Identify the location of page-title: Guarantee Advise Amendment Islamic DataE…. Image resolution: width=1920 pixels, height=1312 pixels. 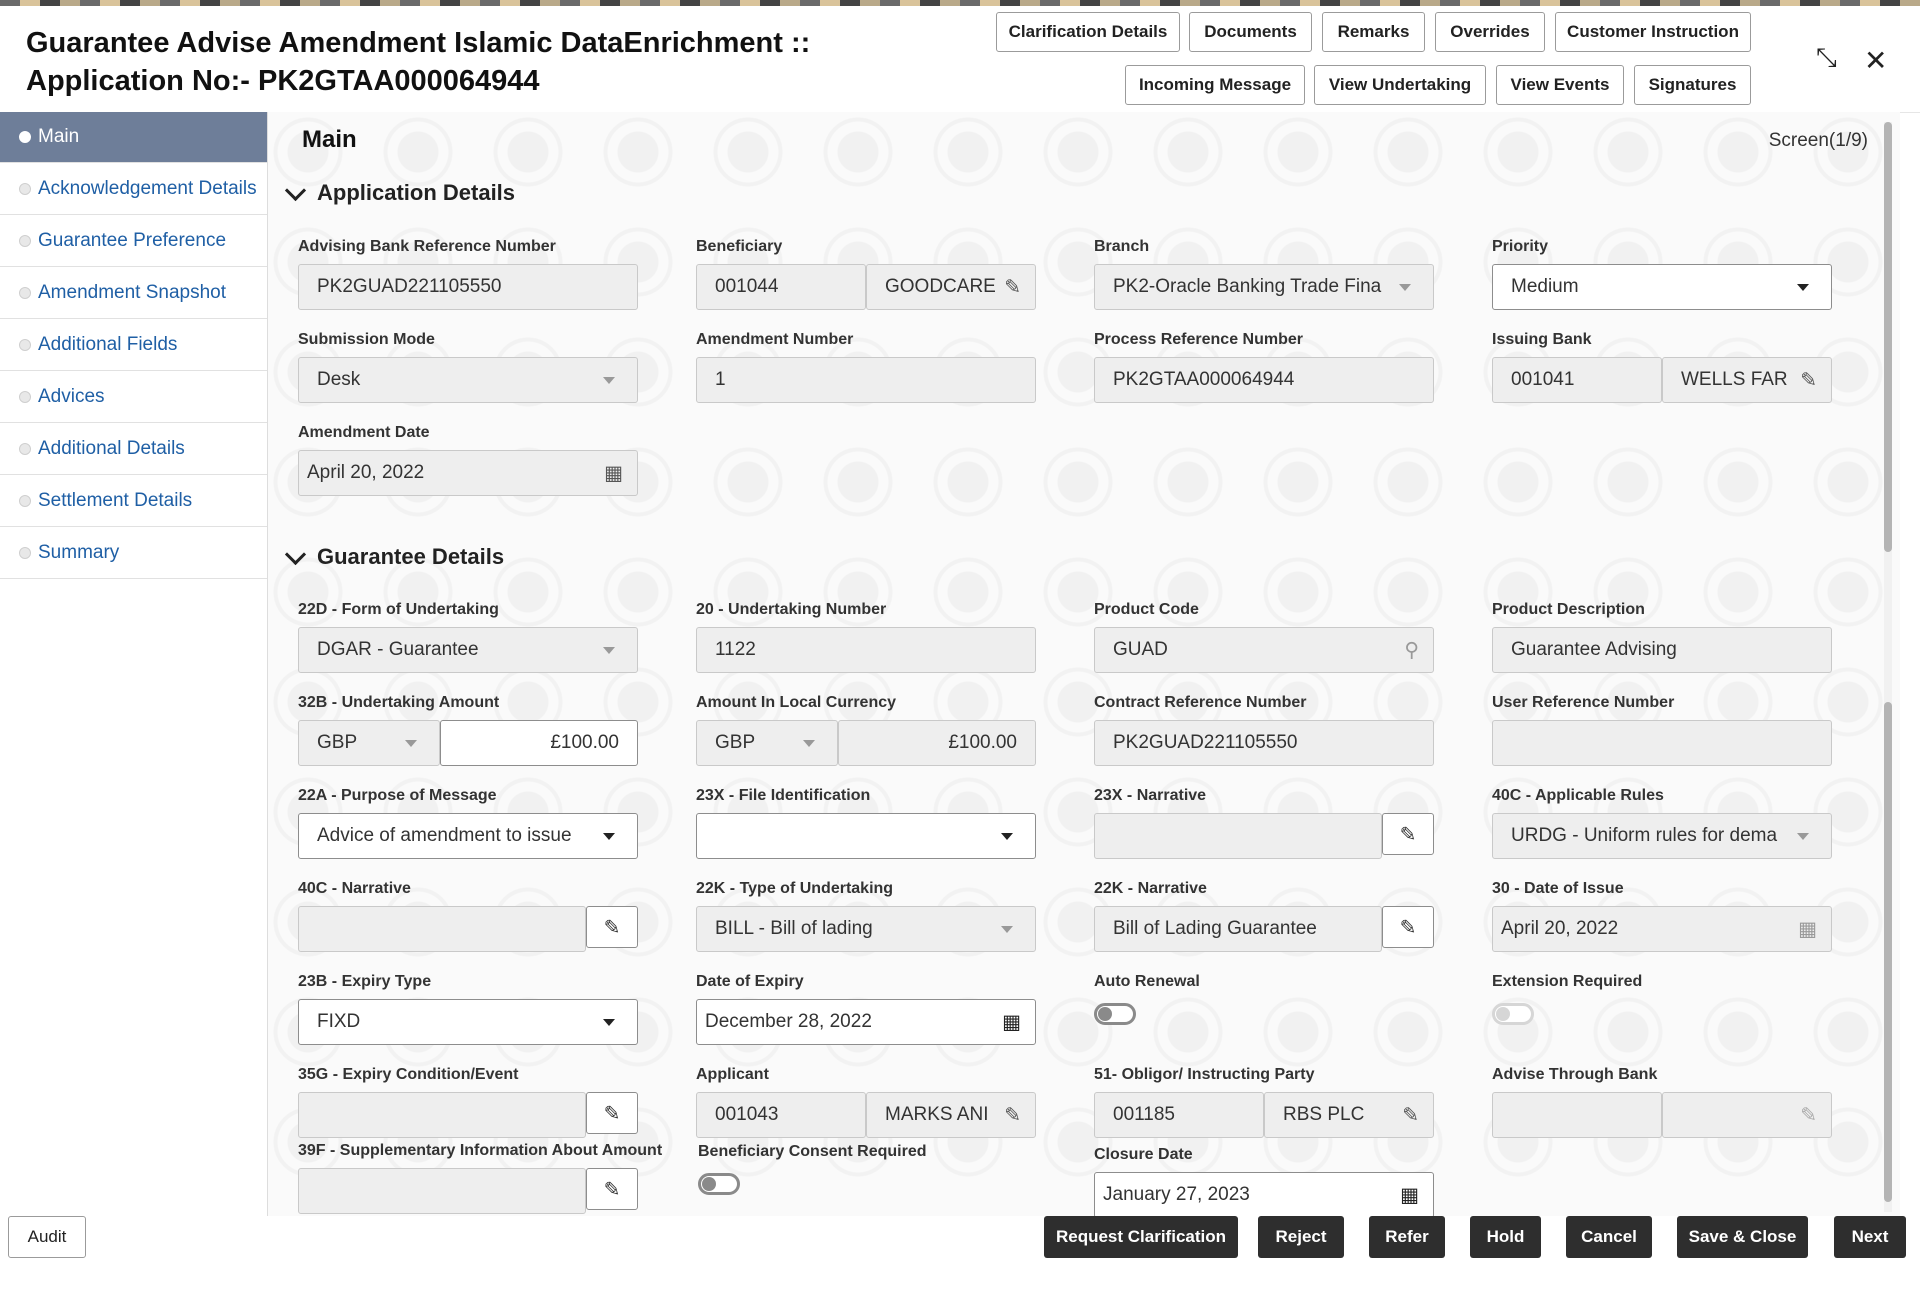
(418, 62).